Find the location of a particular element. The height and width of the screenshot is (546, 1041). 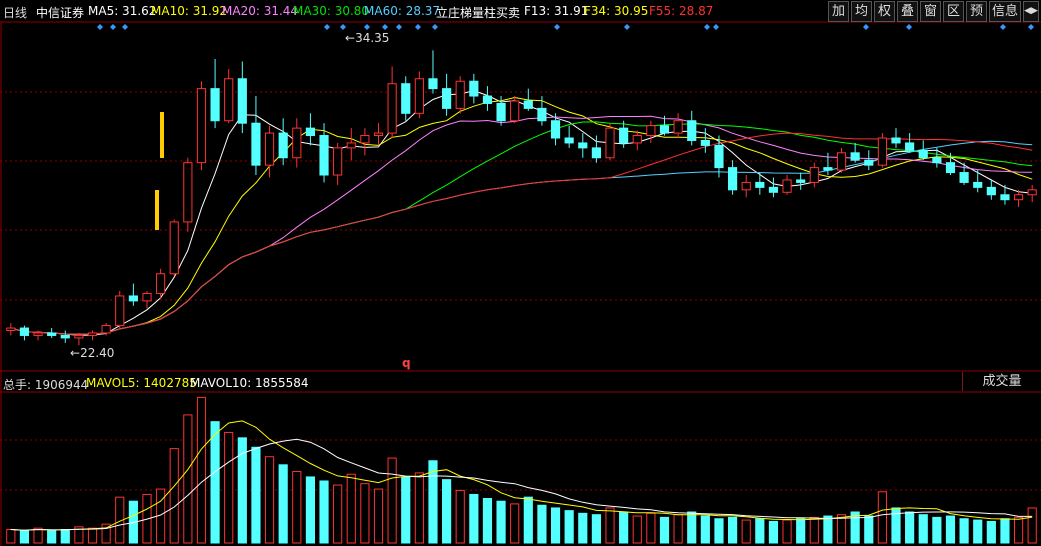

window-button: 窗 is located at coordinates (930, 11).